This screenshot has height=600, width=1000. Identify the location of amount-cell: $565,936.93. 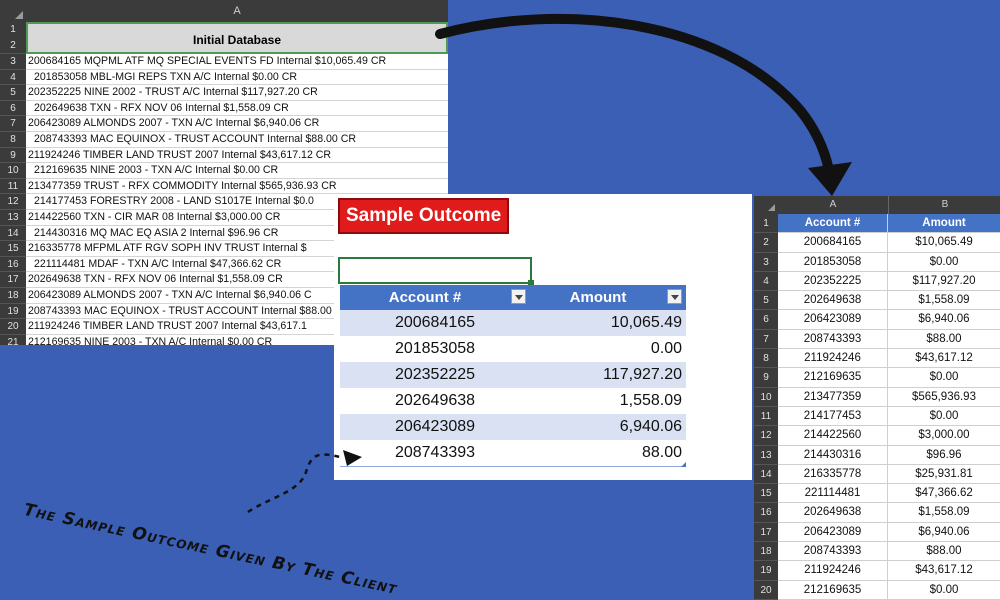
(944, 397).